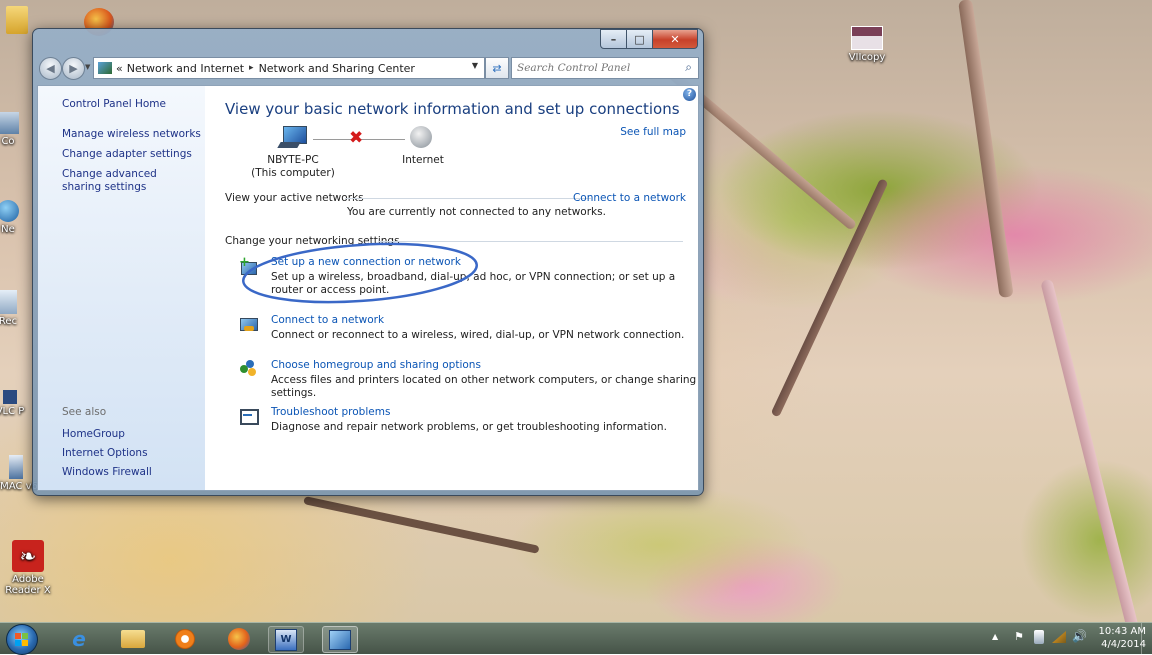 Image resolution: width=1152 pixels, height=655 pixels. Describe the element at coordinates (1146, 638) in the screenshot. I see `show-desktop-button` at that location.